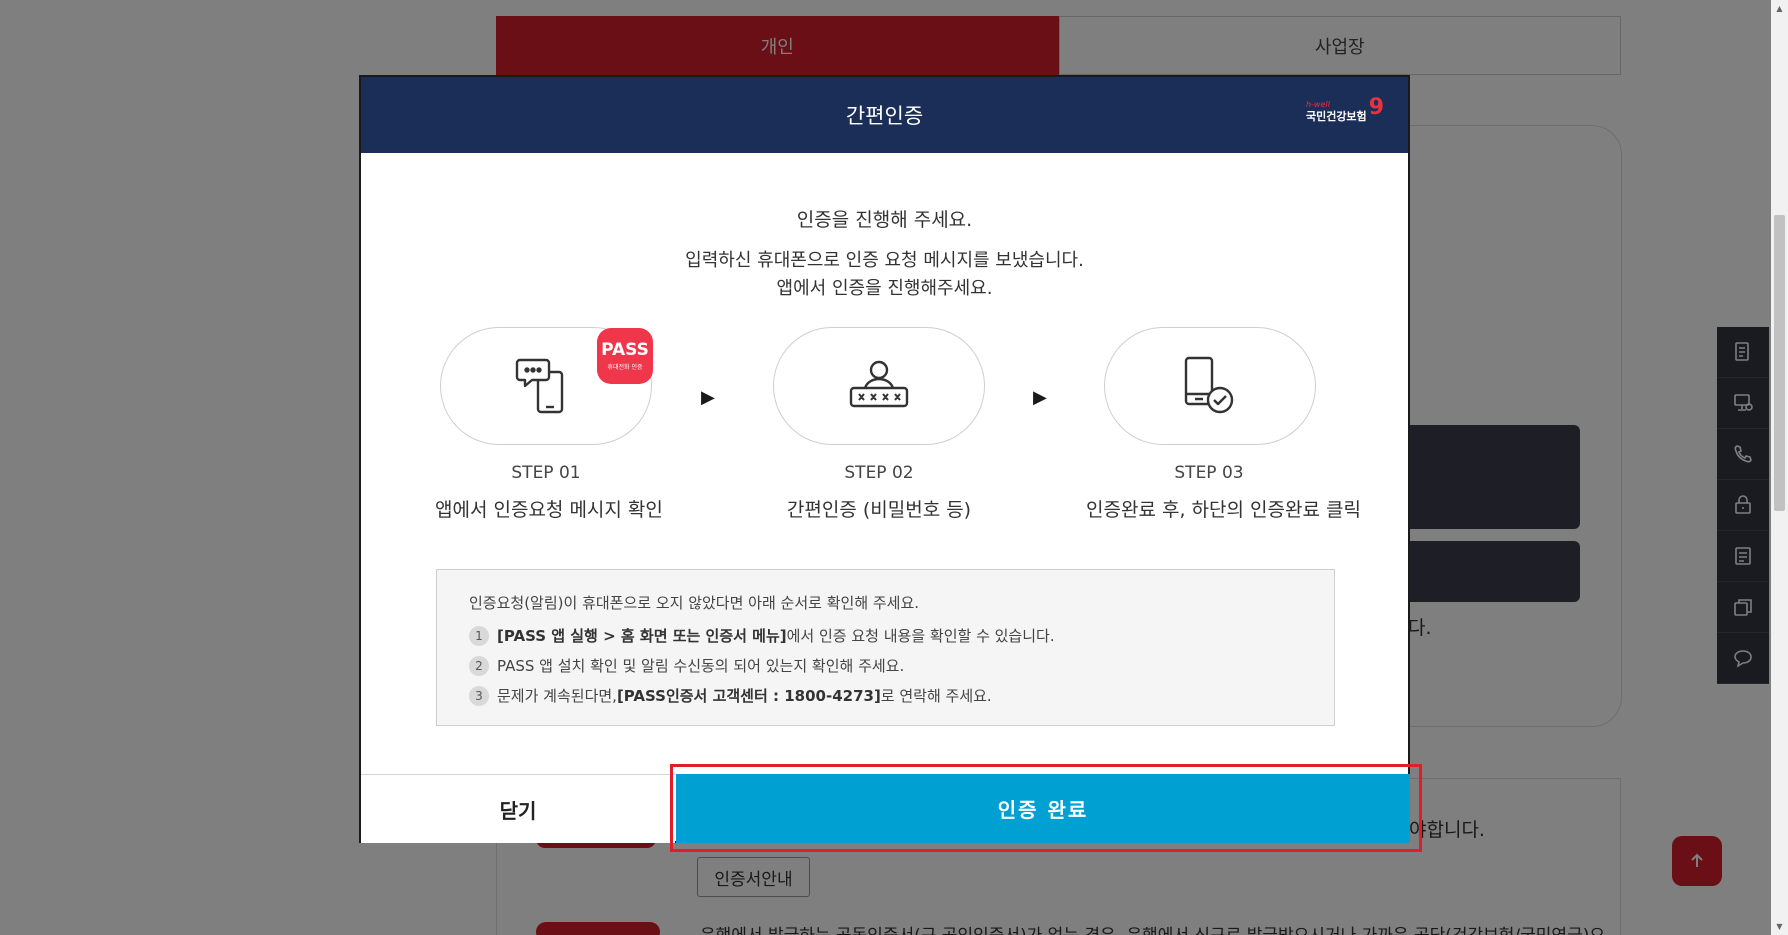 The width and height of the screenshot is (1788, 935). I want to click on modal-header: 간편인증 h-well 국민건강보험 9, so click(884, 115).